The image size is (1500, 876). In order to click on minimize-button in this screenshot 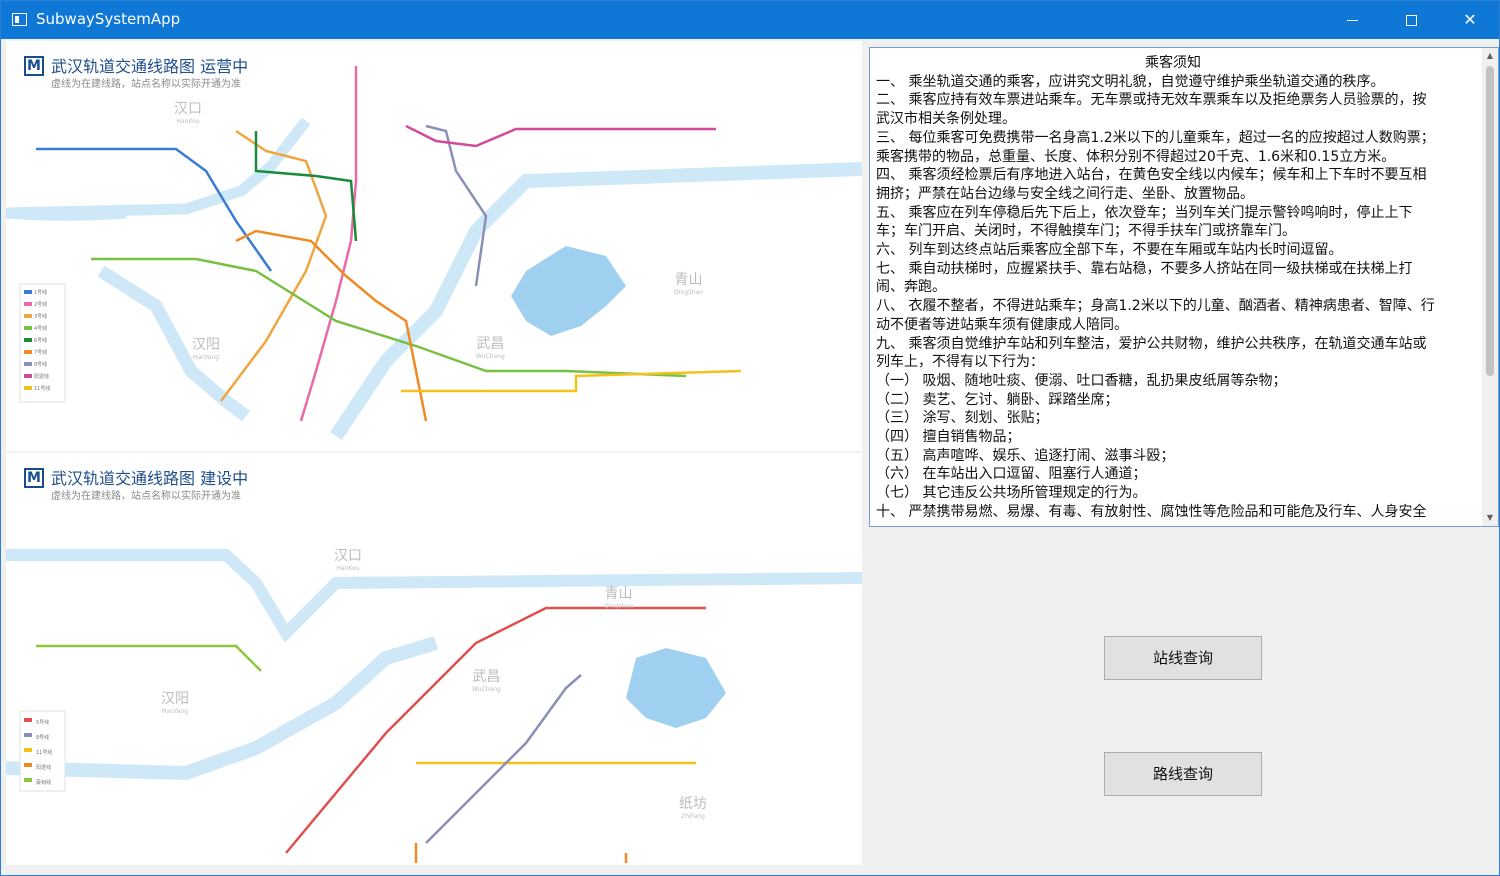, I will do `click(1352, 20)`.